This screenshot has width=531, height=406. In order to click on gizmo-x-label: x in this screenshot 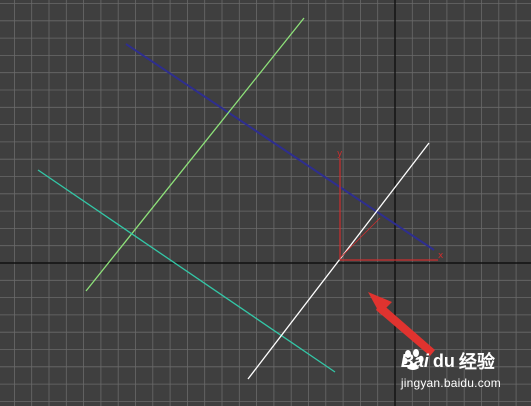, I will do `click(441, 256)`.